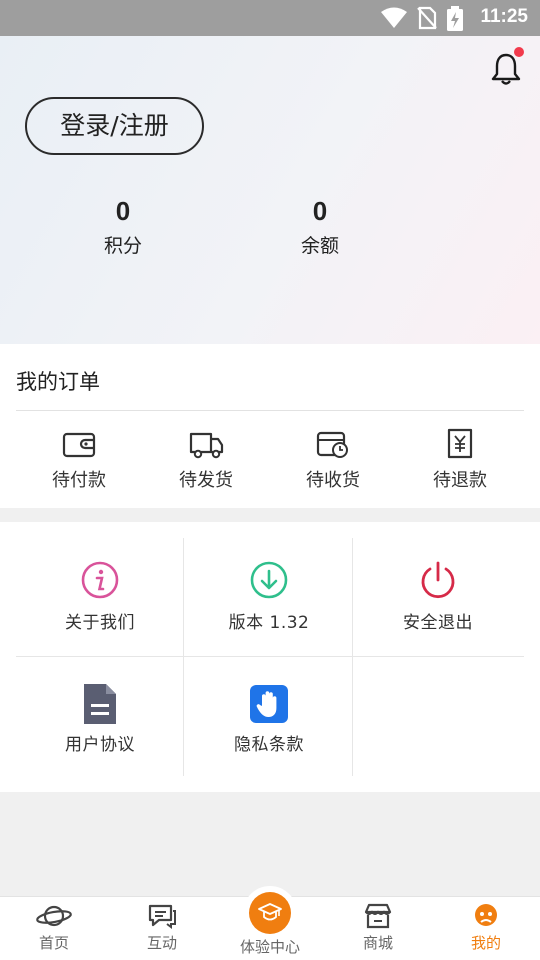 This screenshot has width=540, height=960. What do you see at coordinates (427, 18) in the screenshot?
I see `no-sim-icon` at bounding box center [427, 18].